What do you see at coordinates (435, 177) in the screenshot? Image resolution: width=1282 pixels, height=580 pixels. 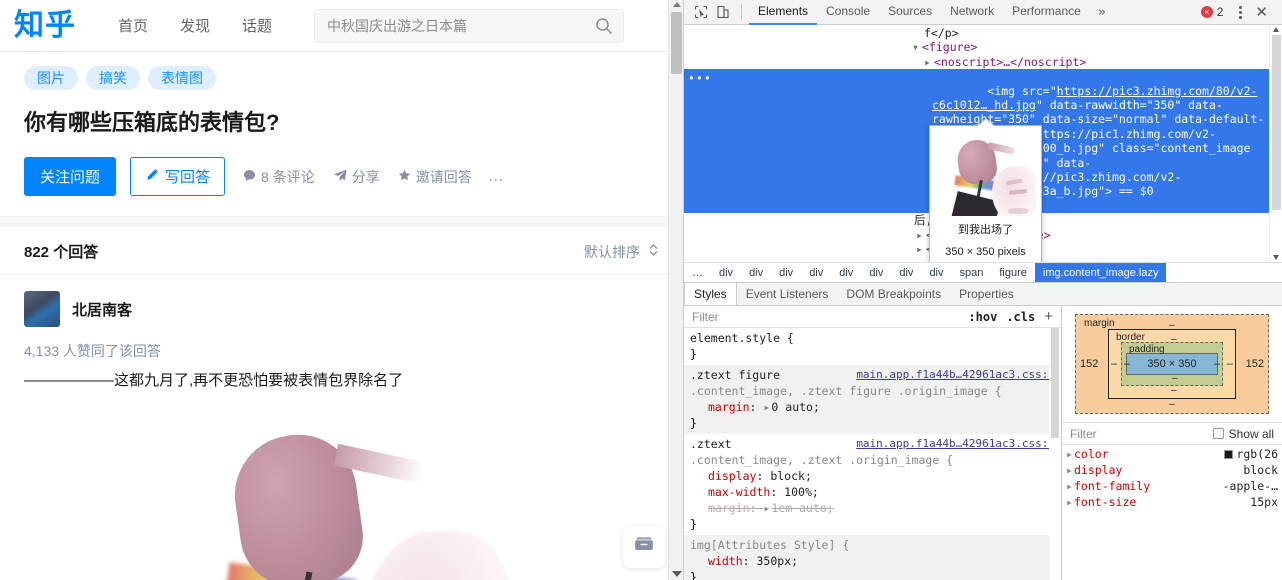 I see `invite-answer-action: 邀请回答` at bounding box center [435, 177].